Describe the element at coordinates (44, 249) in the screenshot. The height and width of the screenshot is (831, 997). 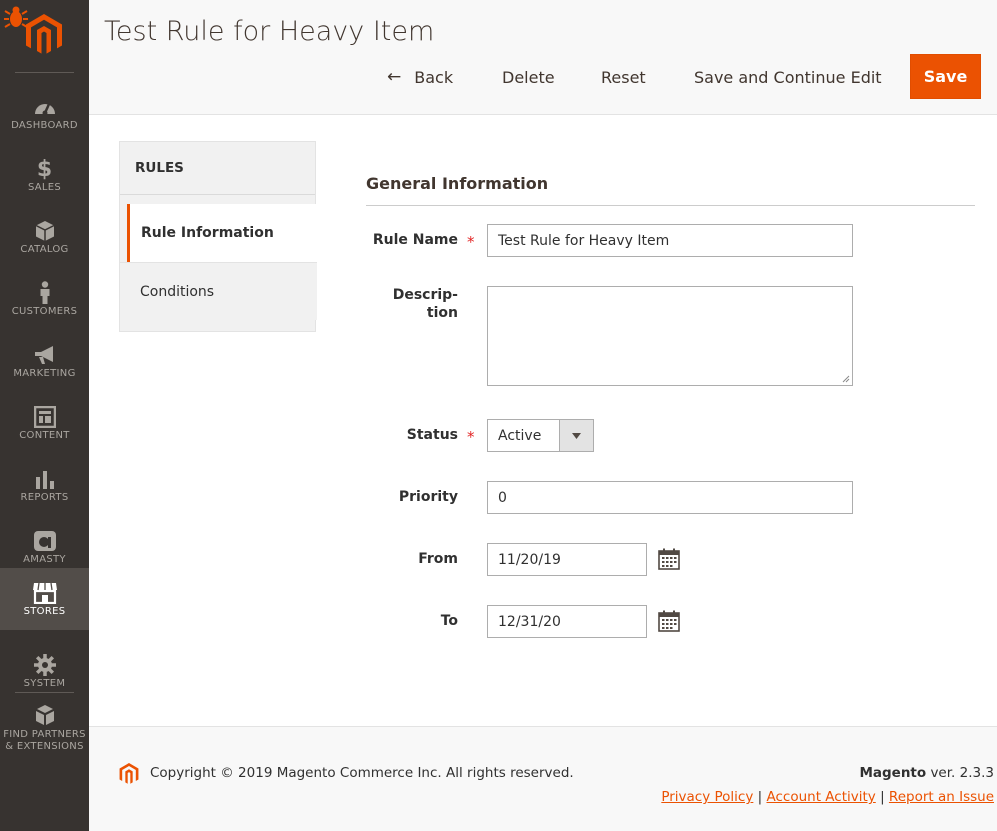
I see `sidebar-item-label: Catalog` at that location.